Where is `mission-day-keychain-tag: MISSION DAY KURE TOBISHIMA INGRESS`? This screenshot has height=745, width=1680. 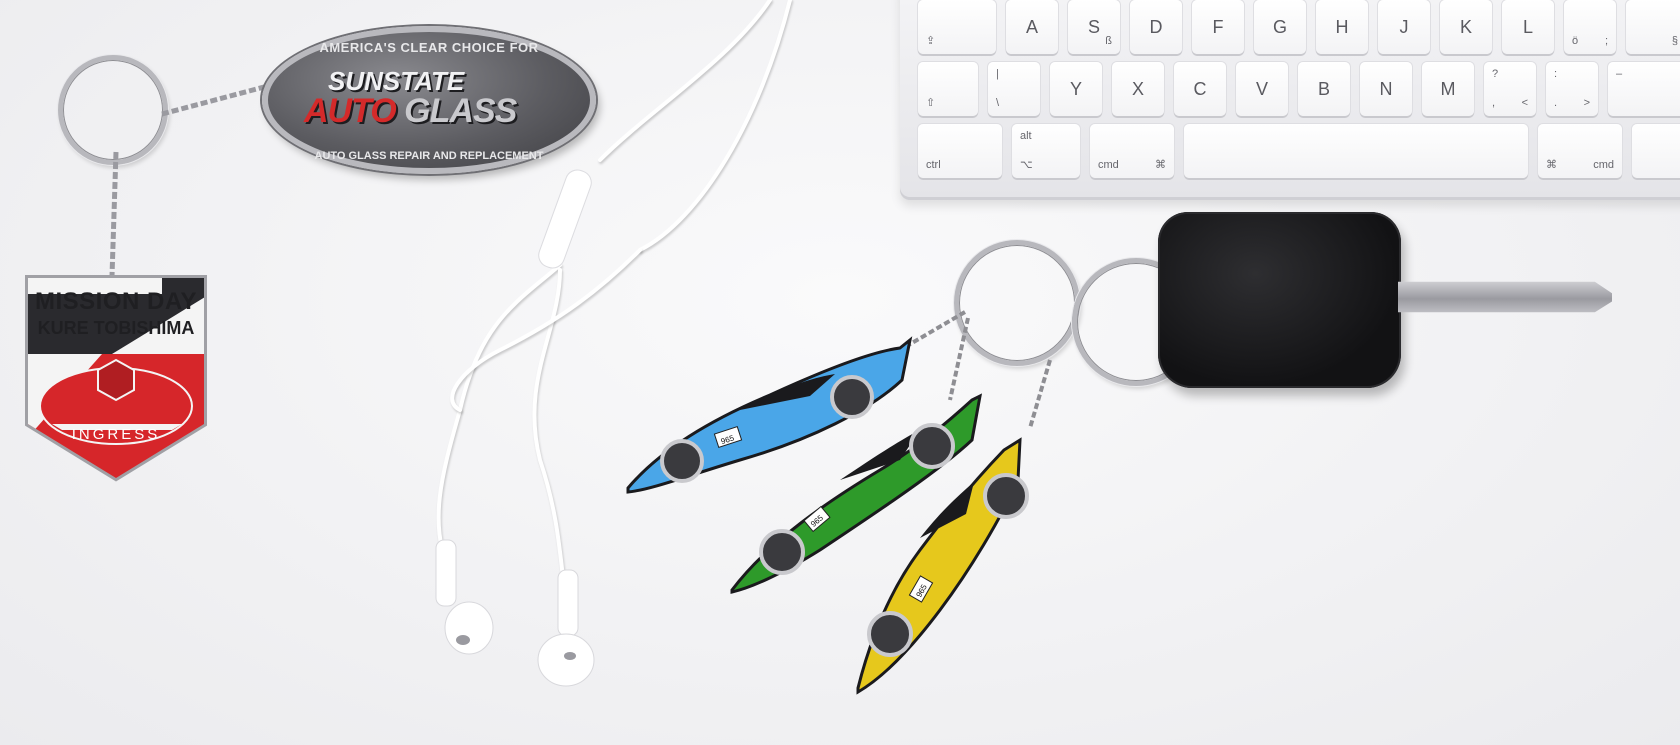 mission-day-keychain-tag: MISSION DAY KURE TOBISHIMA INGRESS is located at coordinates (116, 378).